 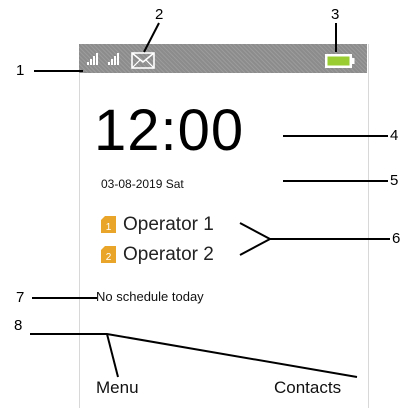 I want to click on callout-line-6a, so click(x=256, y=239).